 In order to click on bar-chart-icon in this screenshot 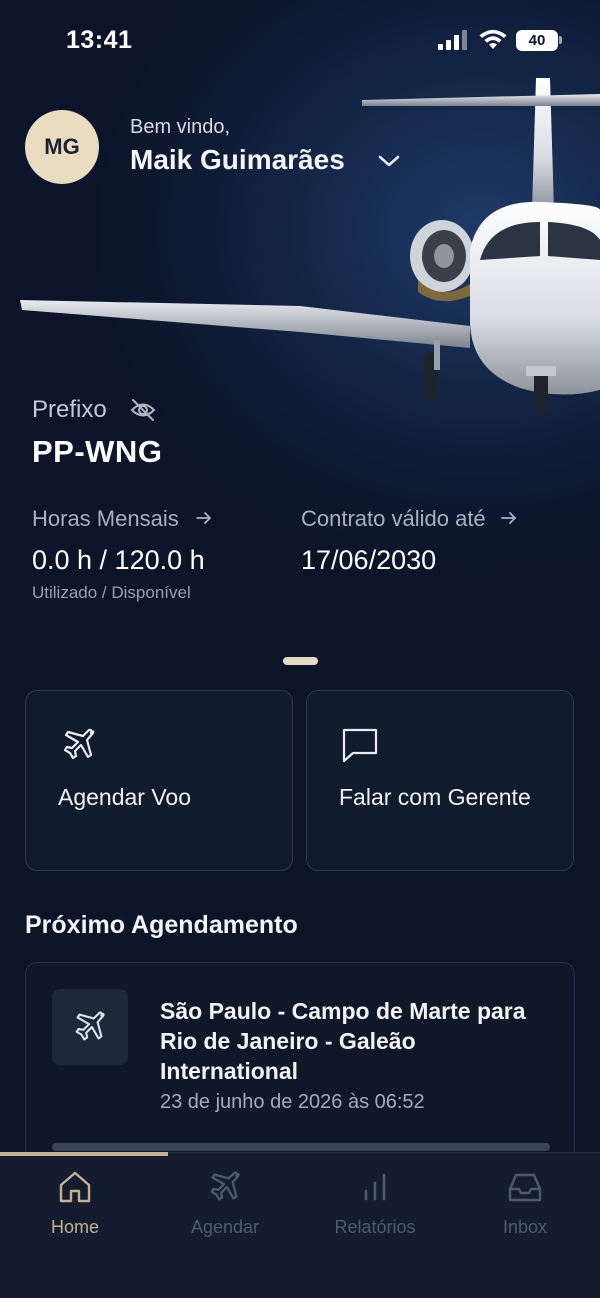, I will do `click(375, 1187)`.